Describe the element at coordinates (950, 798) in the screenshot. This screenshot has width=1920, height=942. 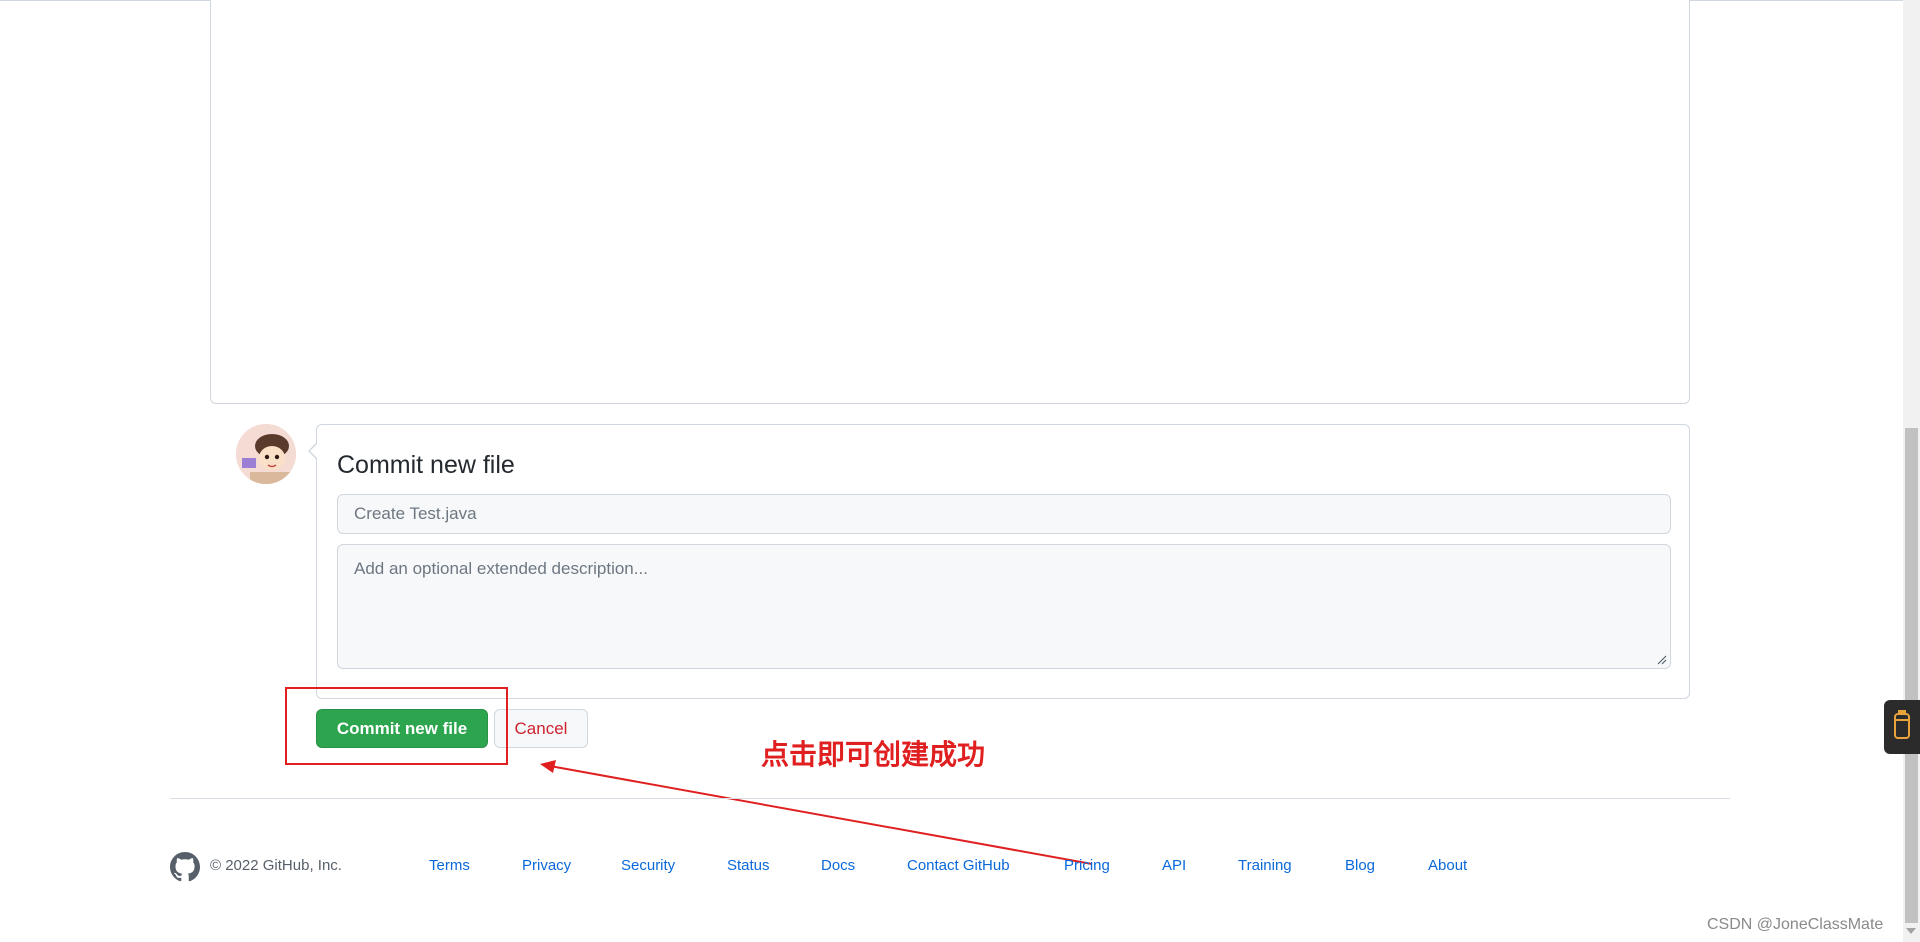
I see `footer-divider` at that location.